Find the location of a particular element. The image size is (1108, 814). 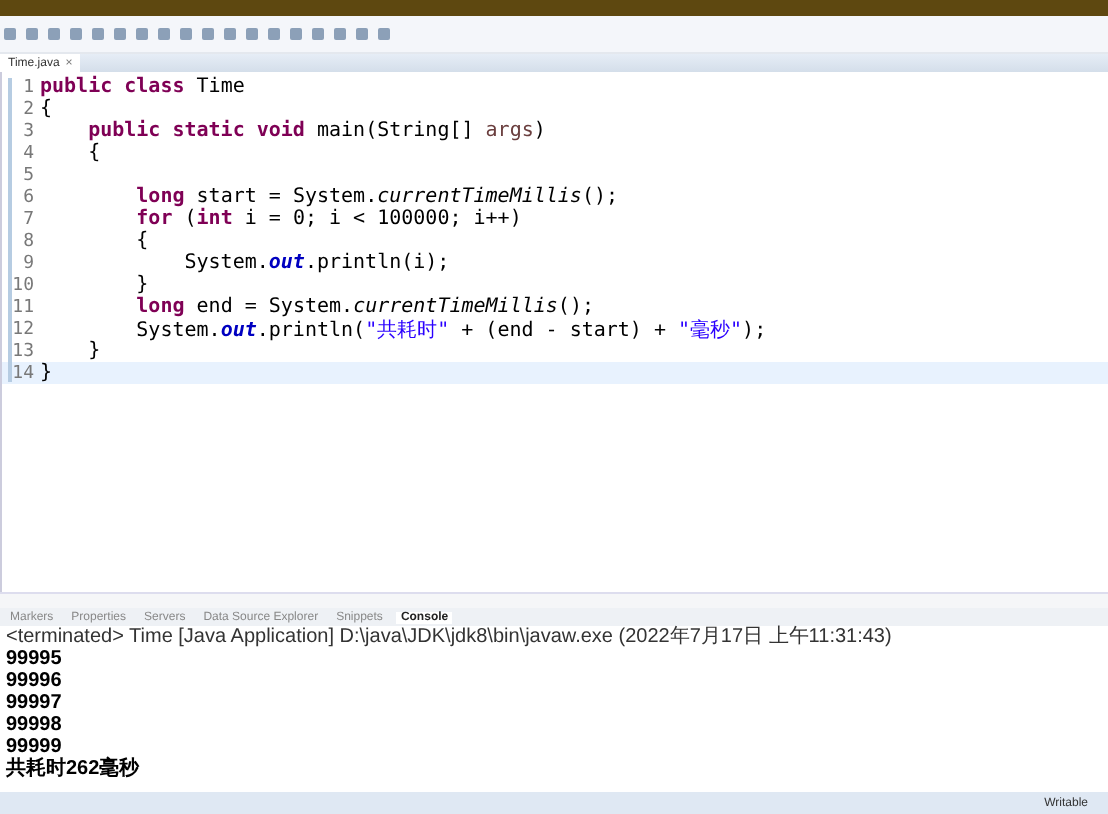

line-number: 1 is located at coordinates (27, 87).